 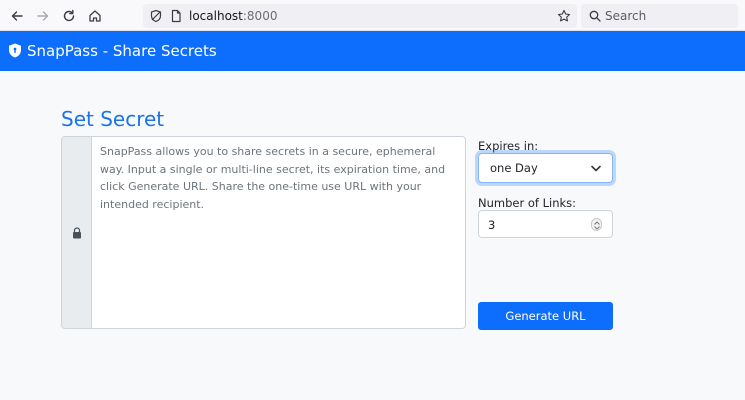 What do you see at coordinates (595, 16) in the screenshot?
I see `search-icon` at bounding box center [595, 16].